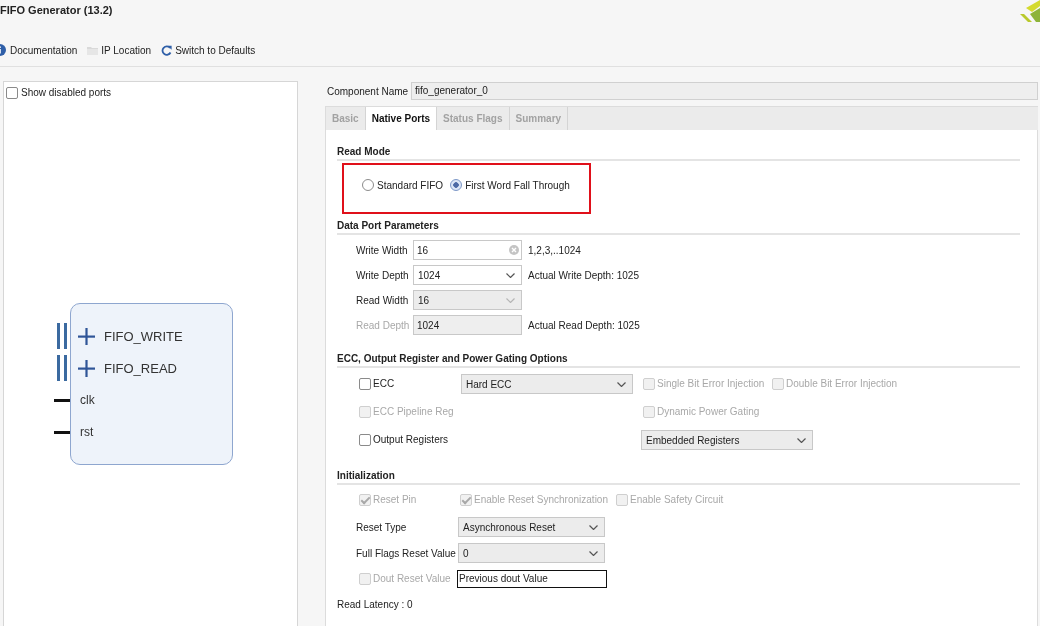 The image size is (1040, 626). I want to click on read-latency-text: Read Latency : 0, so click(375, 605).